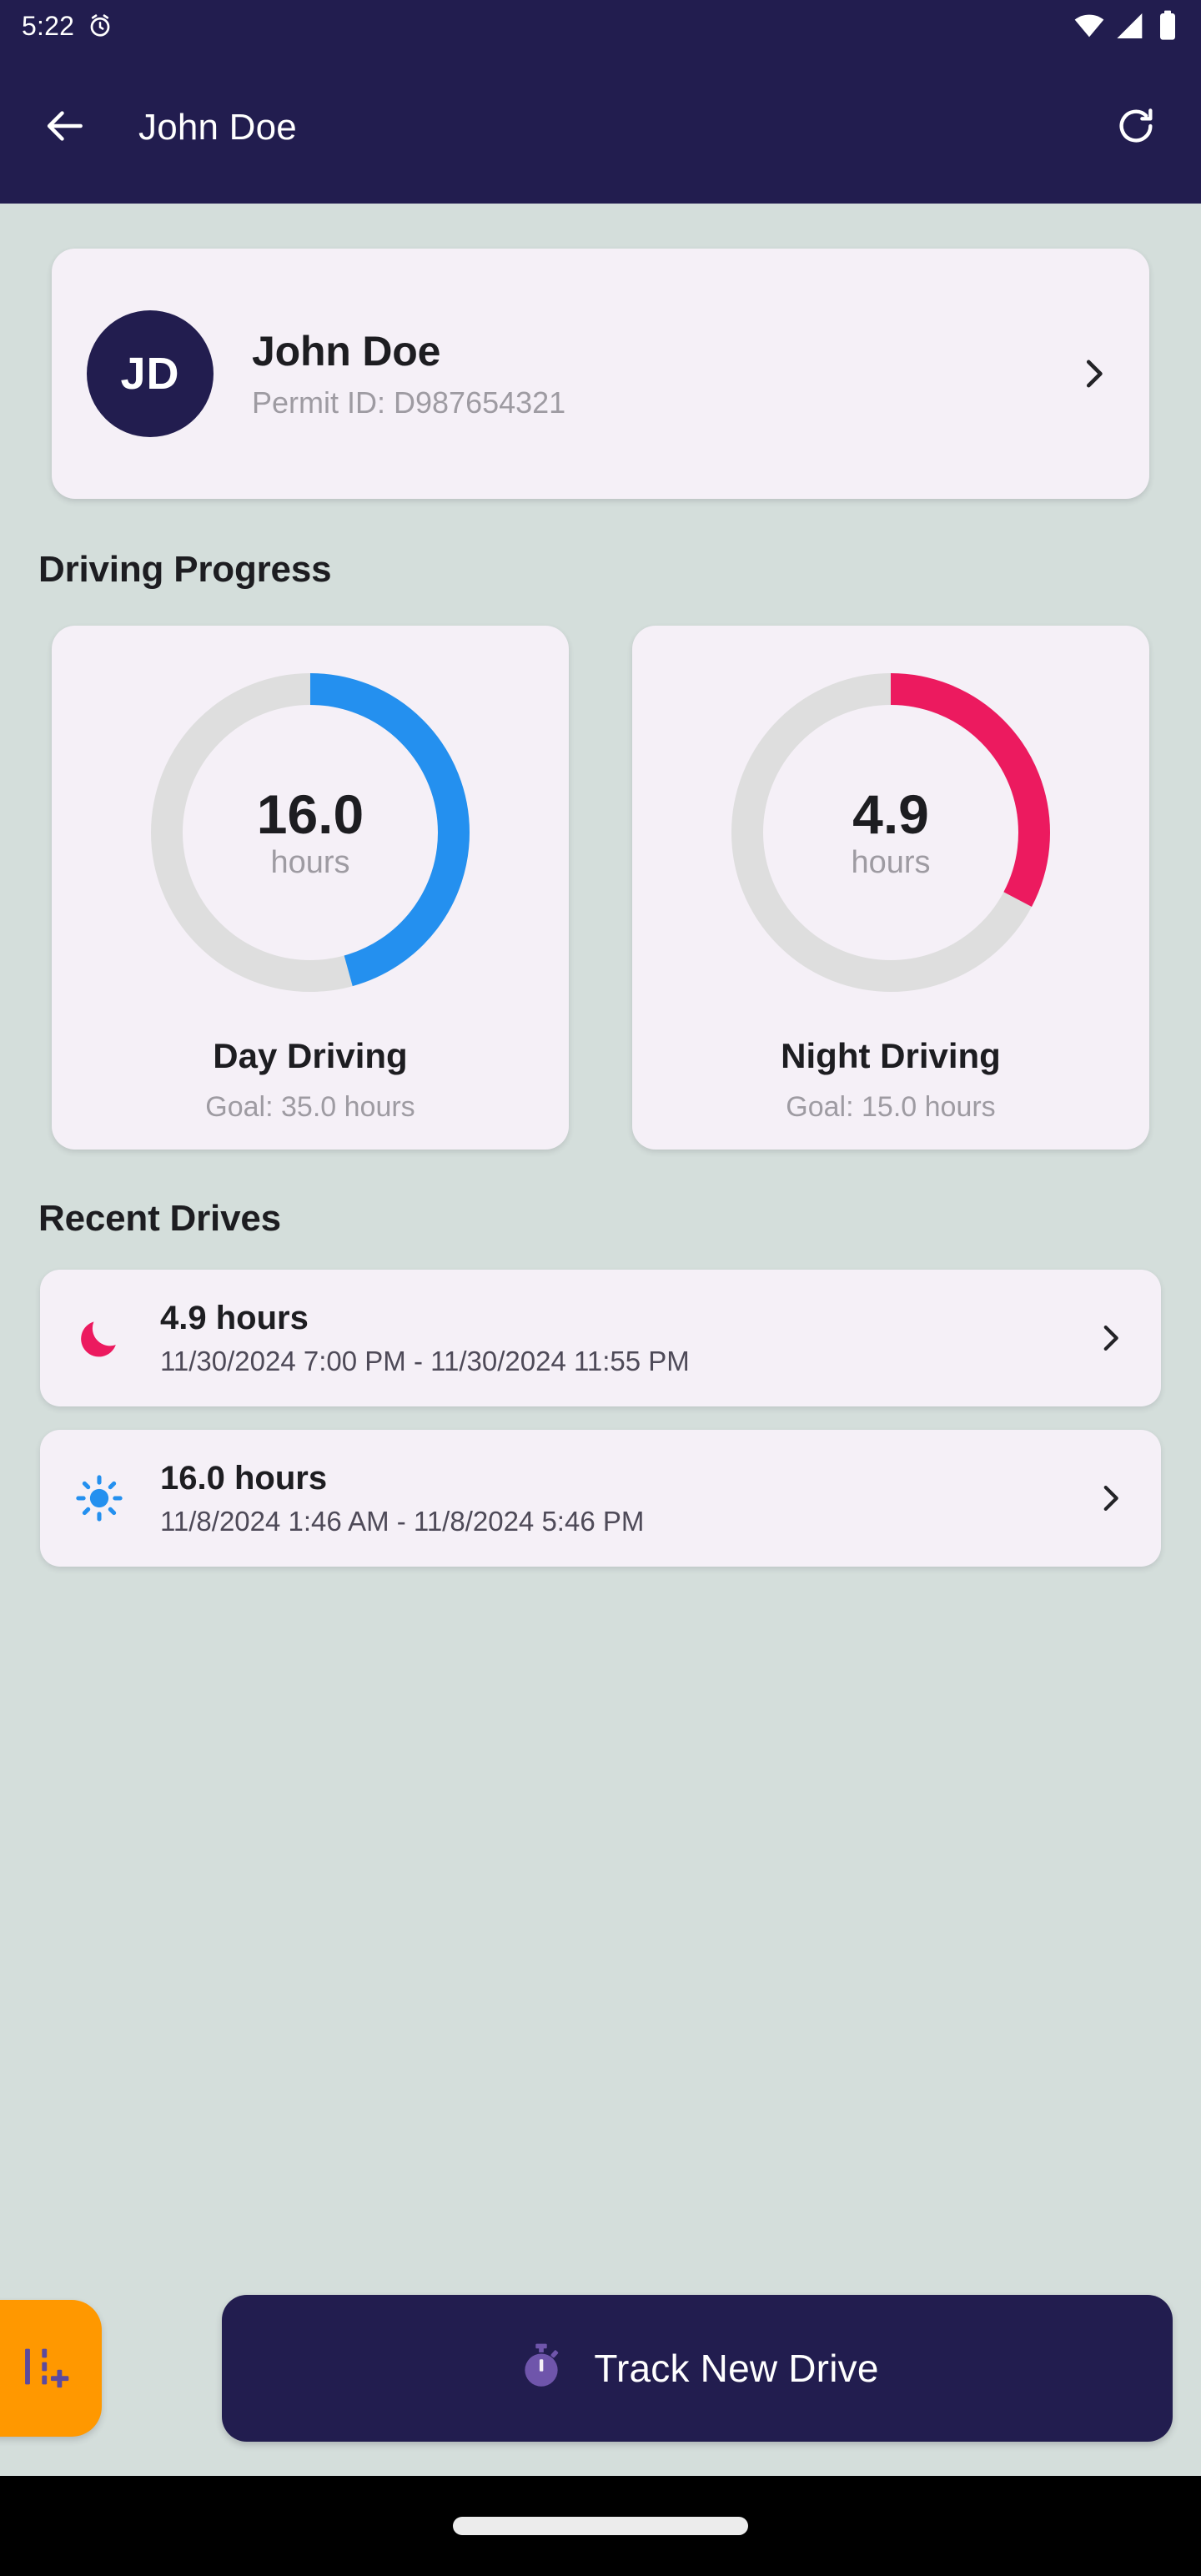 Image resolution: width=1201 pixels, height=2576 pixels. I want to click on page-title: John Doe, so click(218, 127).